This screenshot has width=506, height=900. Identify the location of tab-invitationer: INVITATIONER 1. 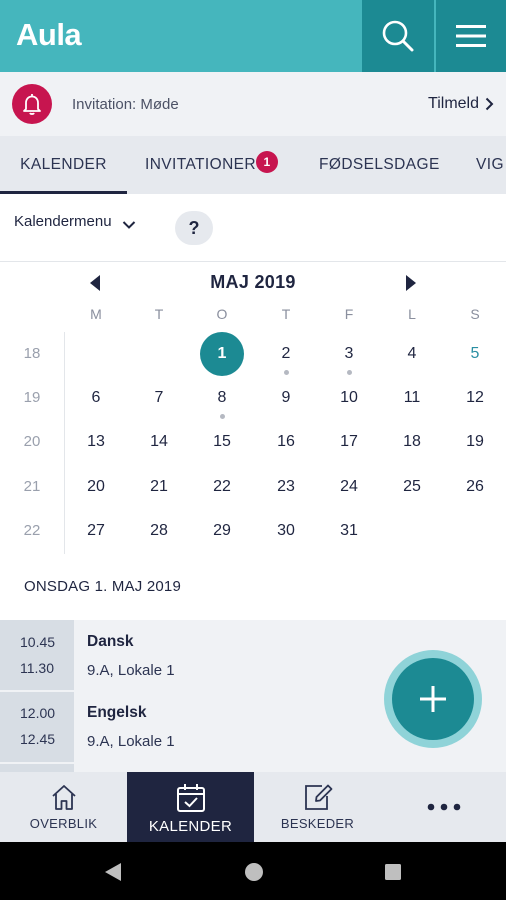
(212, 165).